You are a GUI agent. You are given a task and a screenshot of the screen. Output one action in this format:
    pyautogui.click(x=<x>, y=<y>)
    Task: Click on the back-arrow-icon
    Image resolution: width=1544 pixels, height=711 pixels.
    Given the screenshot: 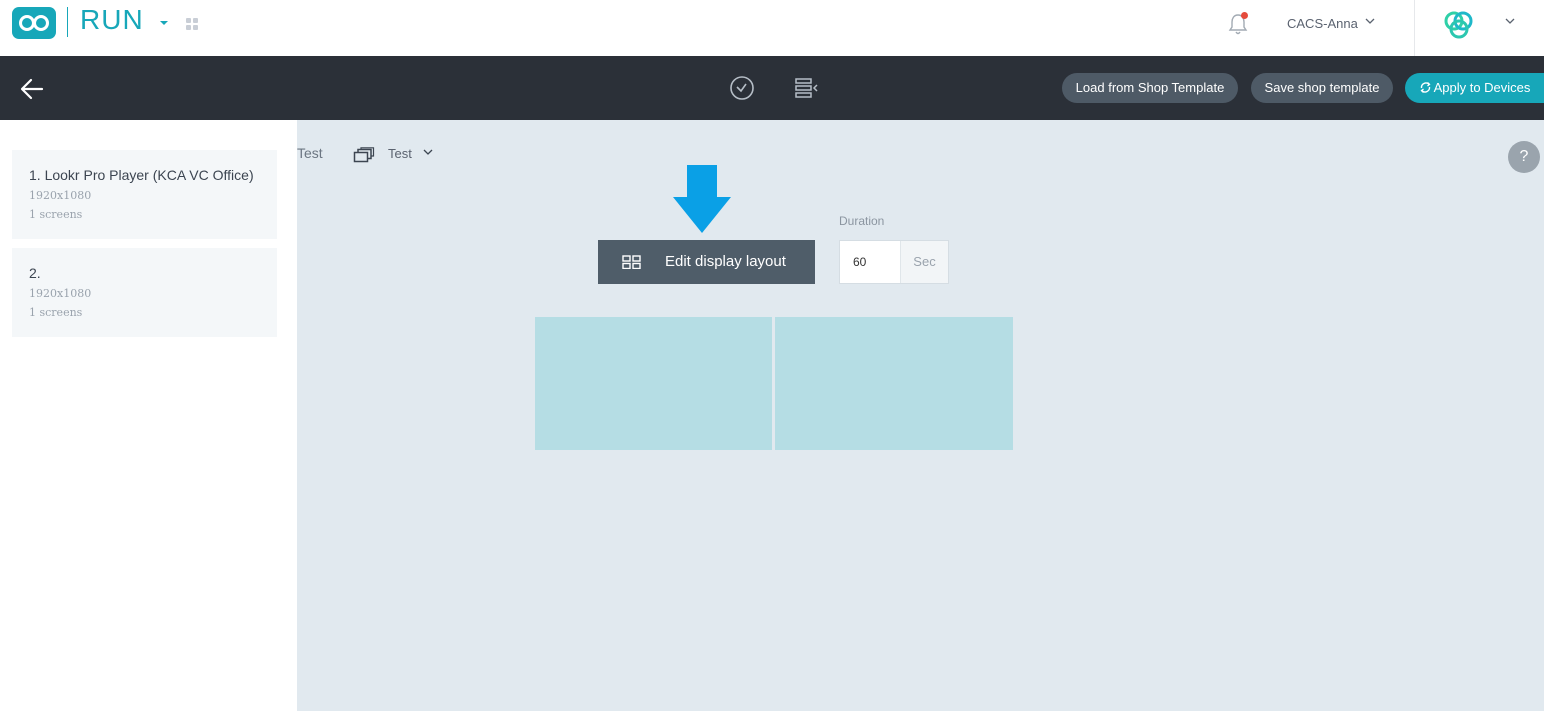 What is the action you would take?
    pyautogui.click(x=32, y=89)
    